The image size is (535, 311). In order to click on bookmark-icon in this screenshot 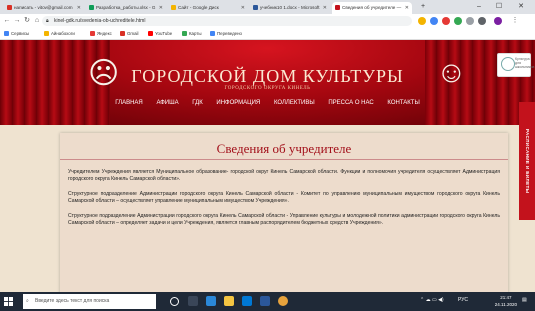, I will do `click(46, 33)`.